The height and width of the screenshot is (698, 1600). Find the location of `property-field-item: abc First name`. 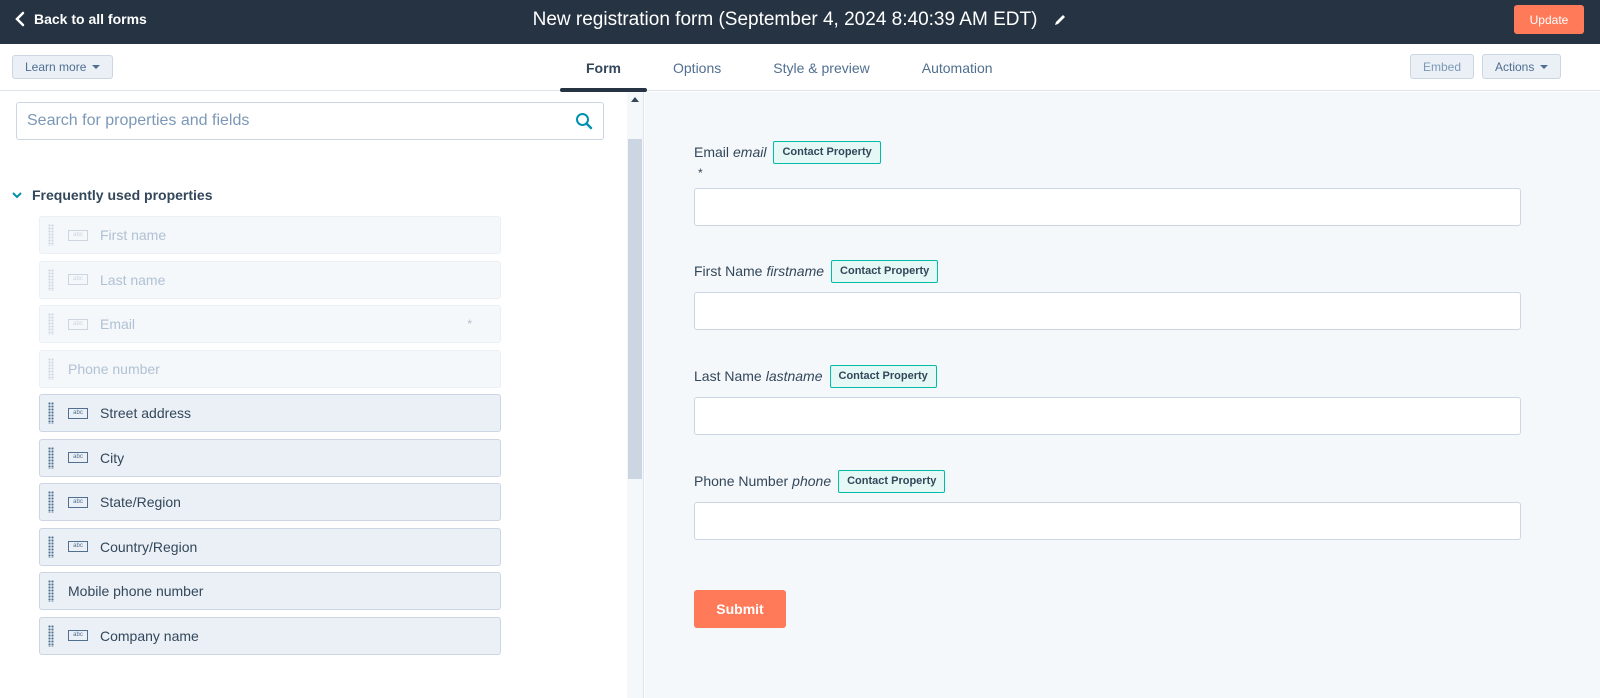

property-field-item: abc First name is located at coordinates (270, 235).